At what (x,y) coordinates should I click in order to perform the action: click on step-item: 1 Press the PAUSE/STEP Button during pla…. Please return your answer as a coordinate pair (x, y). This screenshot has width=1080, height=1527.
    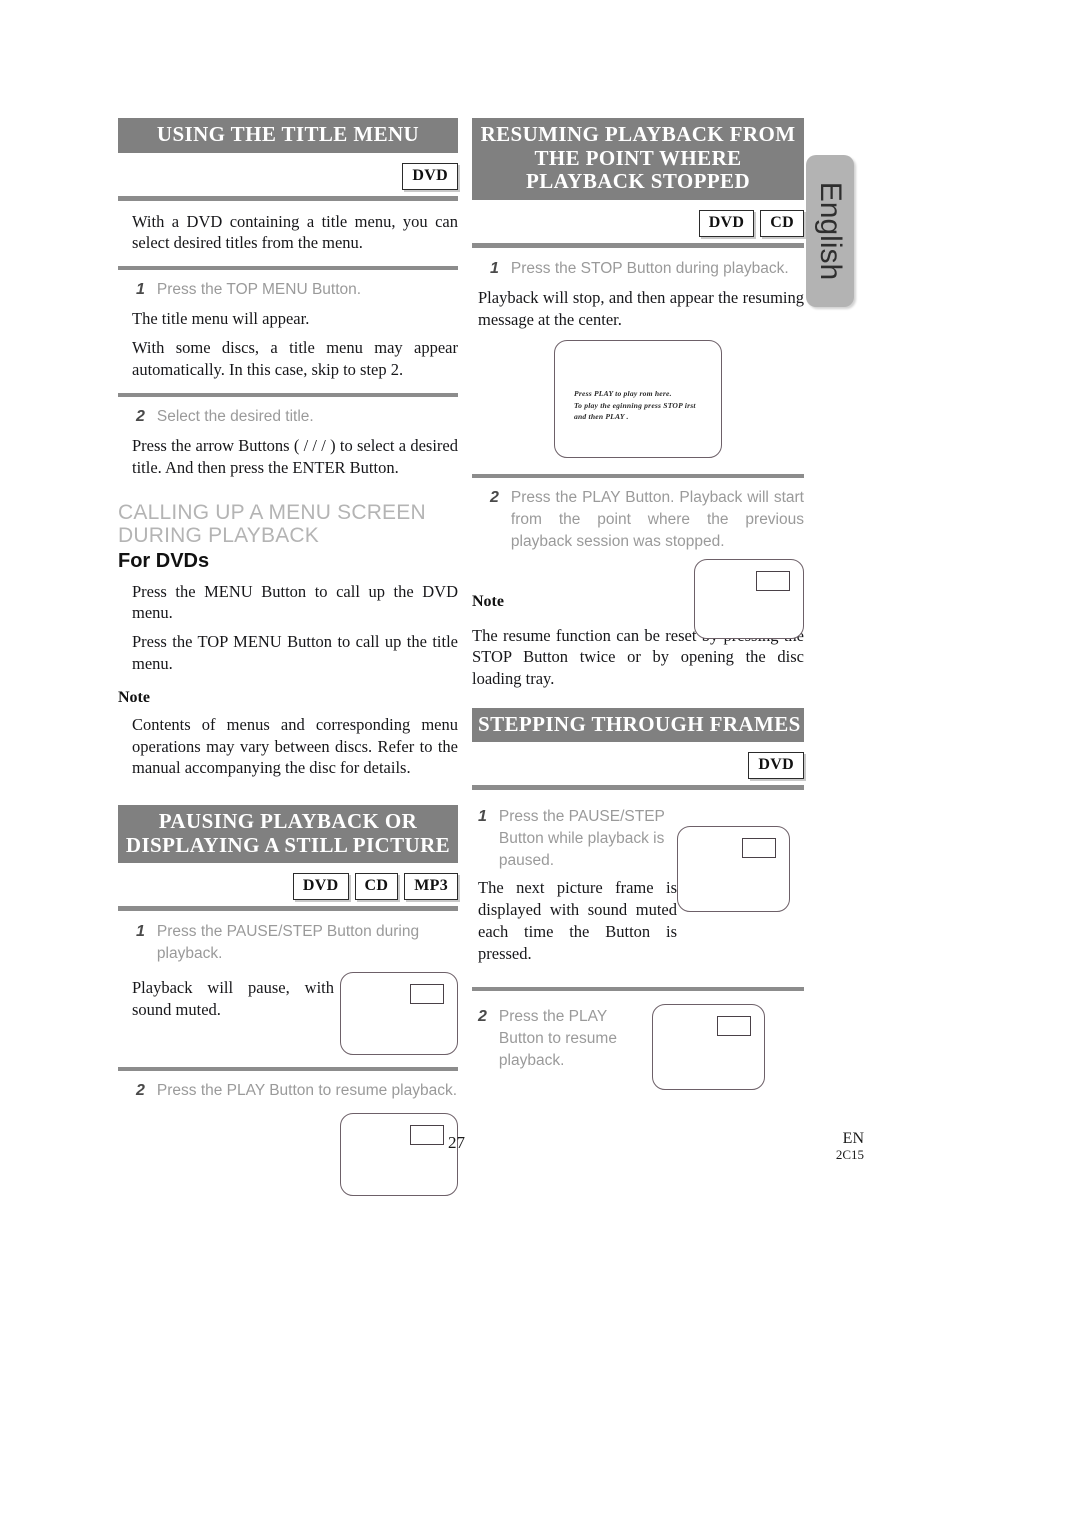
    Looking at the image, I should click on (297, 942).